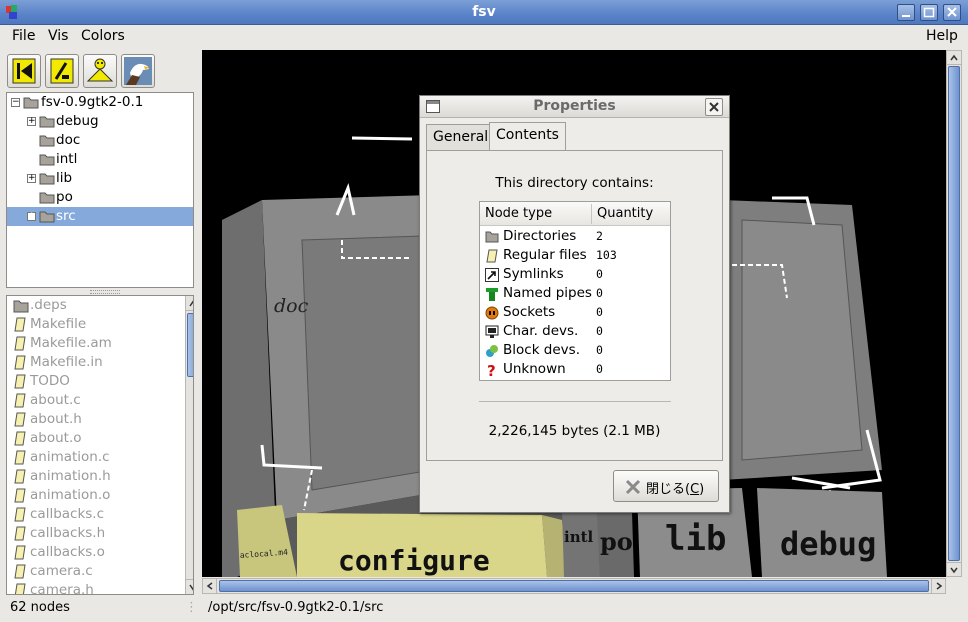  What do you see at coordinates (414, 560) in the screenshot?
I see `scene-label-configure: configure` at bounding box center [414, 560].